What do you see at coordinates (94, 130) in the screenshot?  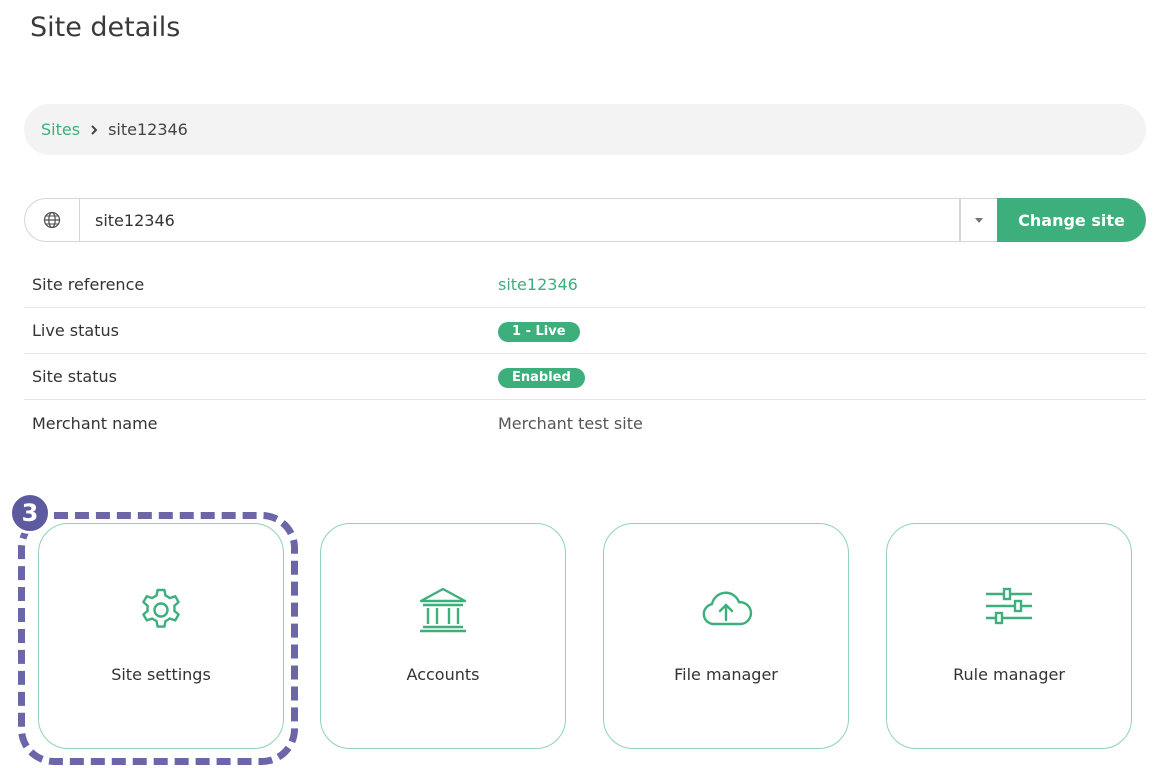 I see `chevron-right-icon` at bounding box center [94, 130].